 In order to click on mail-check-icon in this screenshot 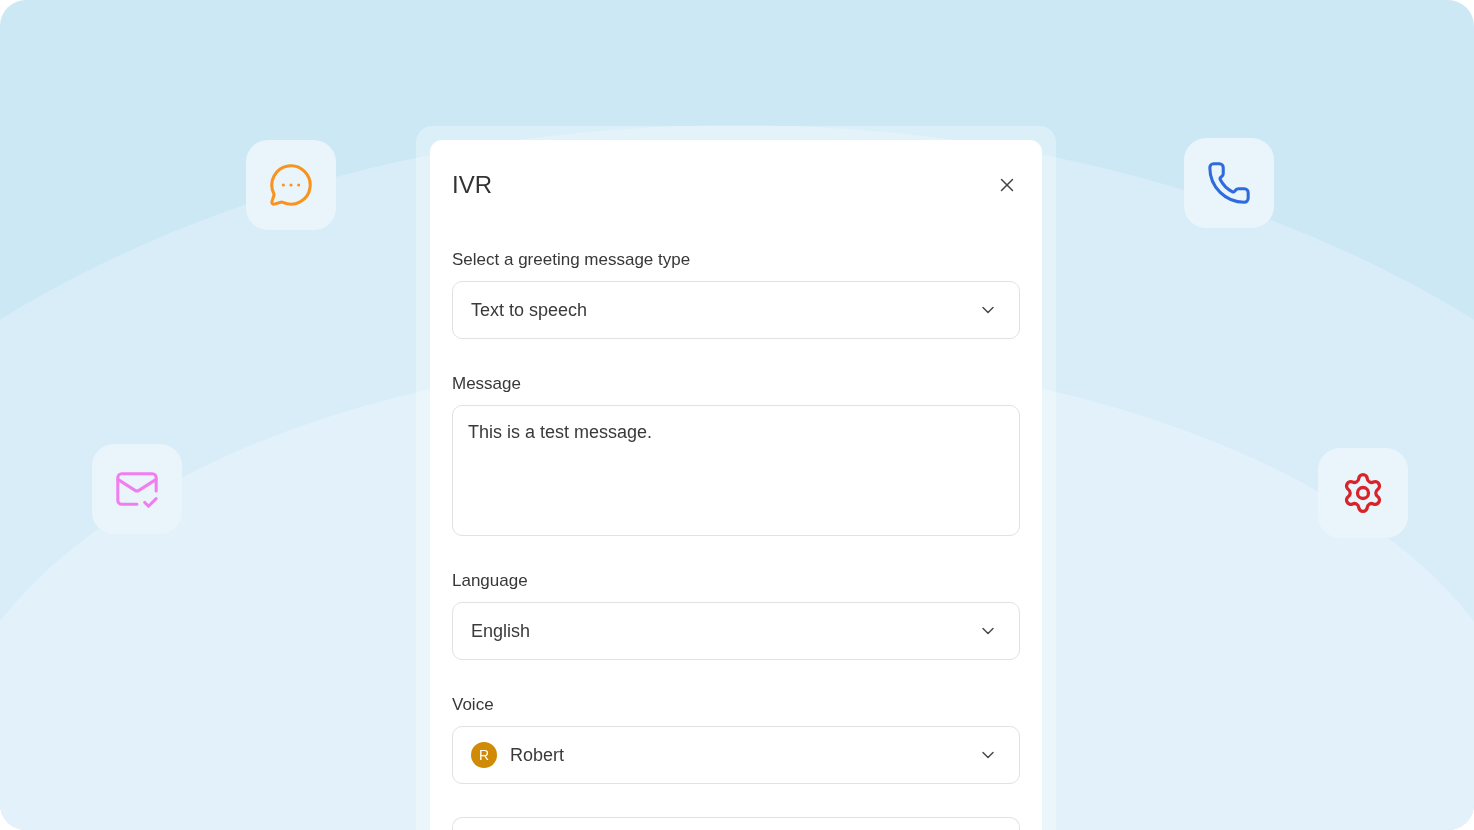, I will do `click(137, 489)`.